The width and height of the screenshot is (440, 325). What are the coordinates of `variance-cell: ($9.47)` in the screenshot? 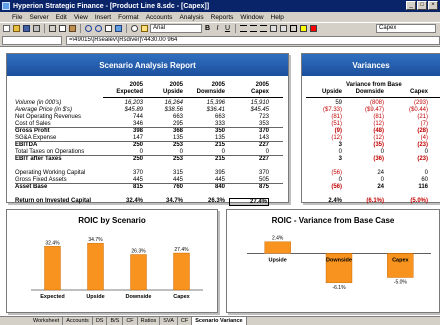 It's located at (366, 110).